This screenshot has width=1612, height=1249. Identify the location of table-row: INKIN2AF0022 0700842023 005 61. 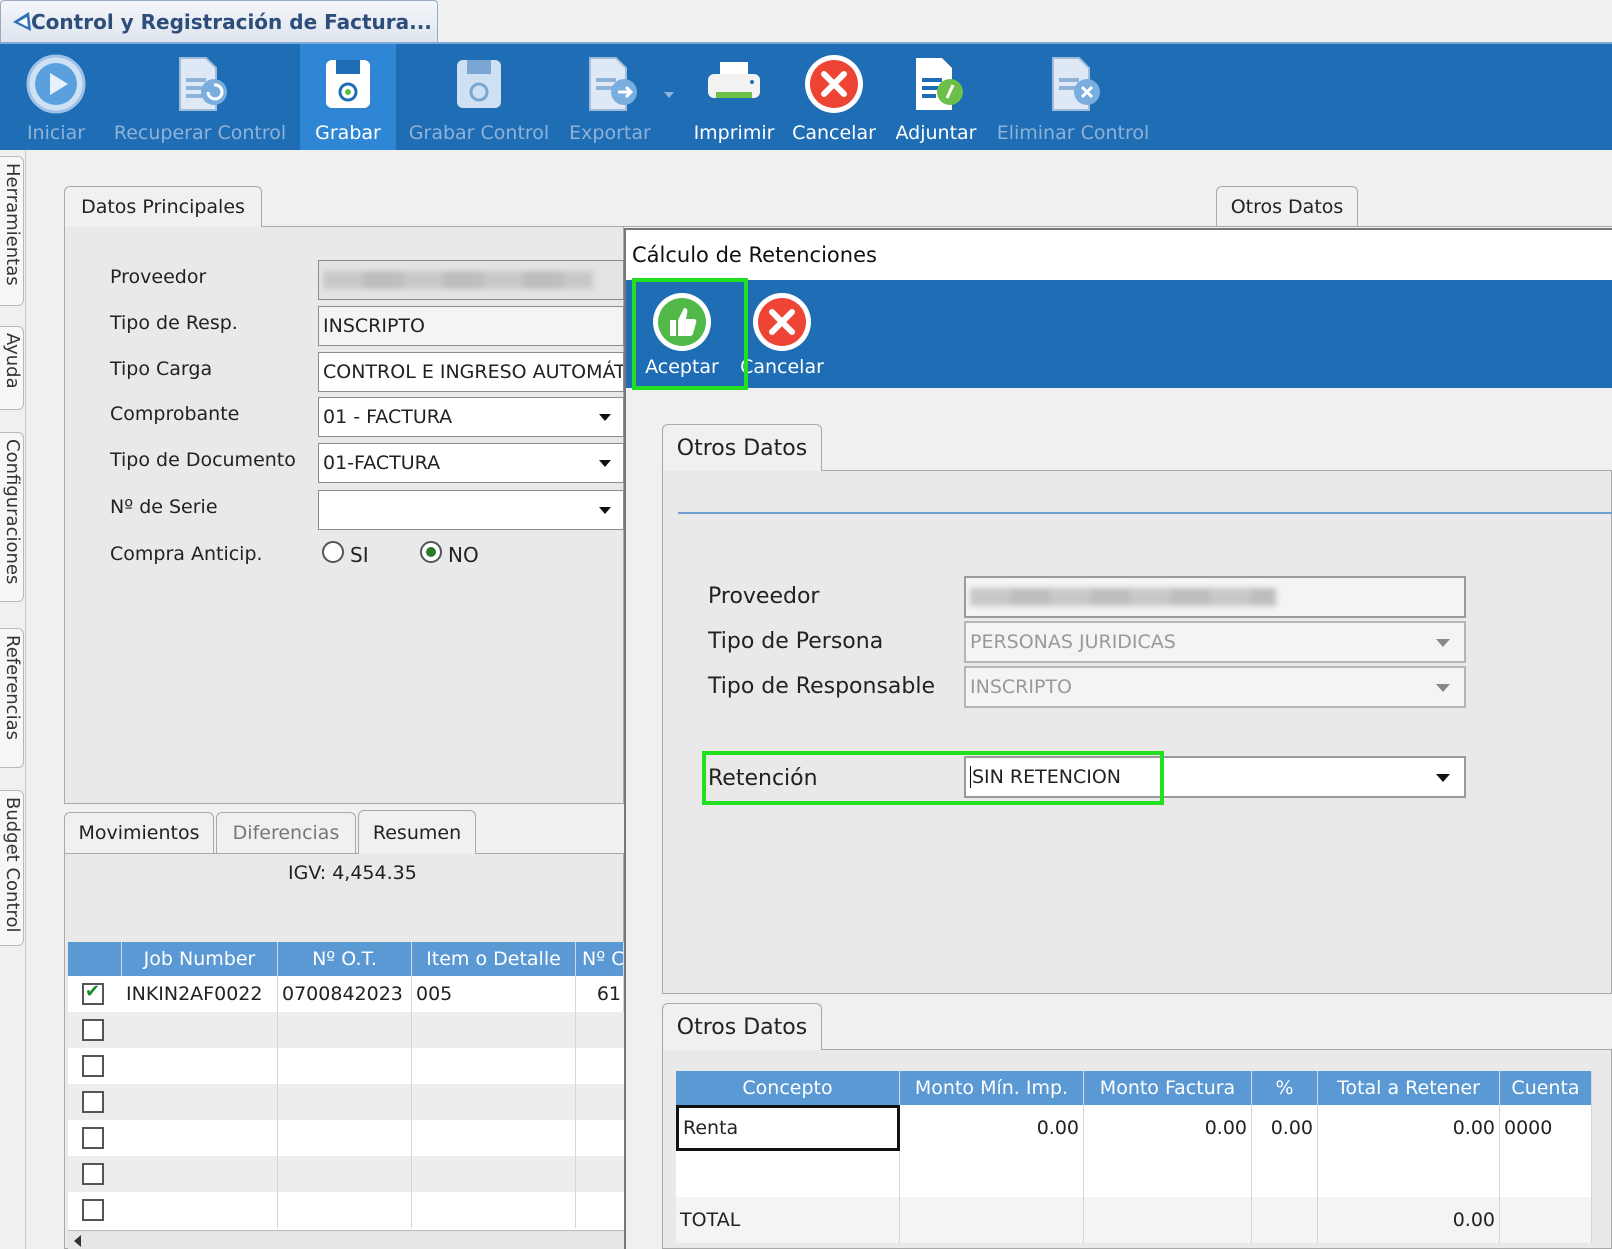
(346, 994).